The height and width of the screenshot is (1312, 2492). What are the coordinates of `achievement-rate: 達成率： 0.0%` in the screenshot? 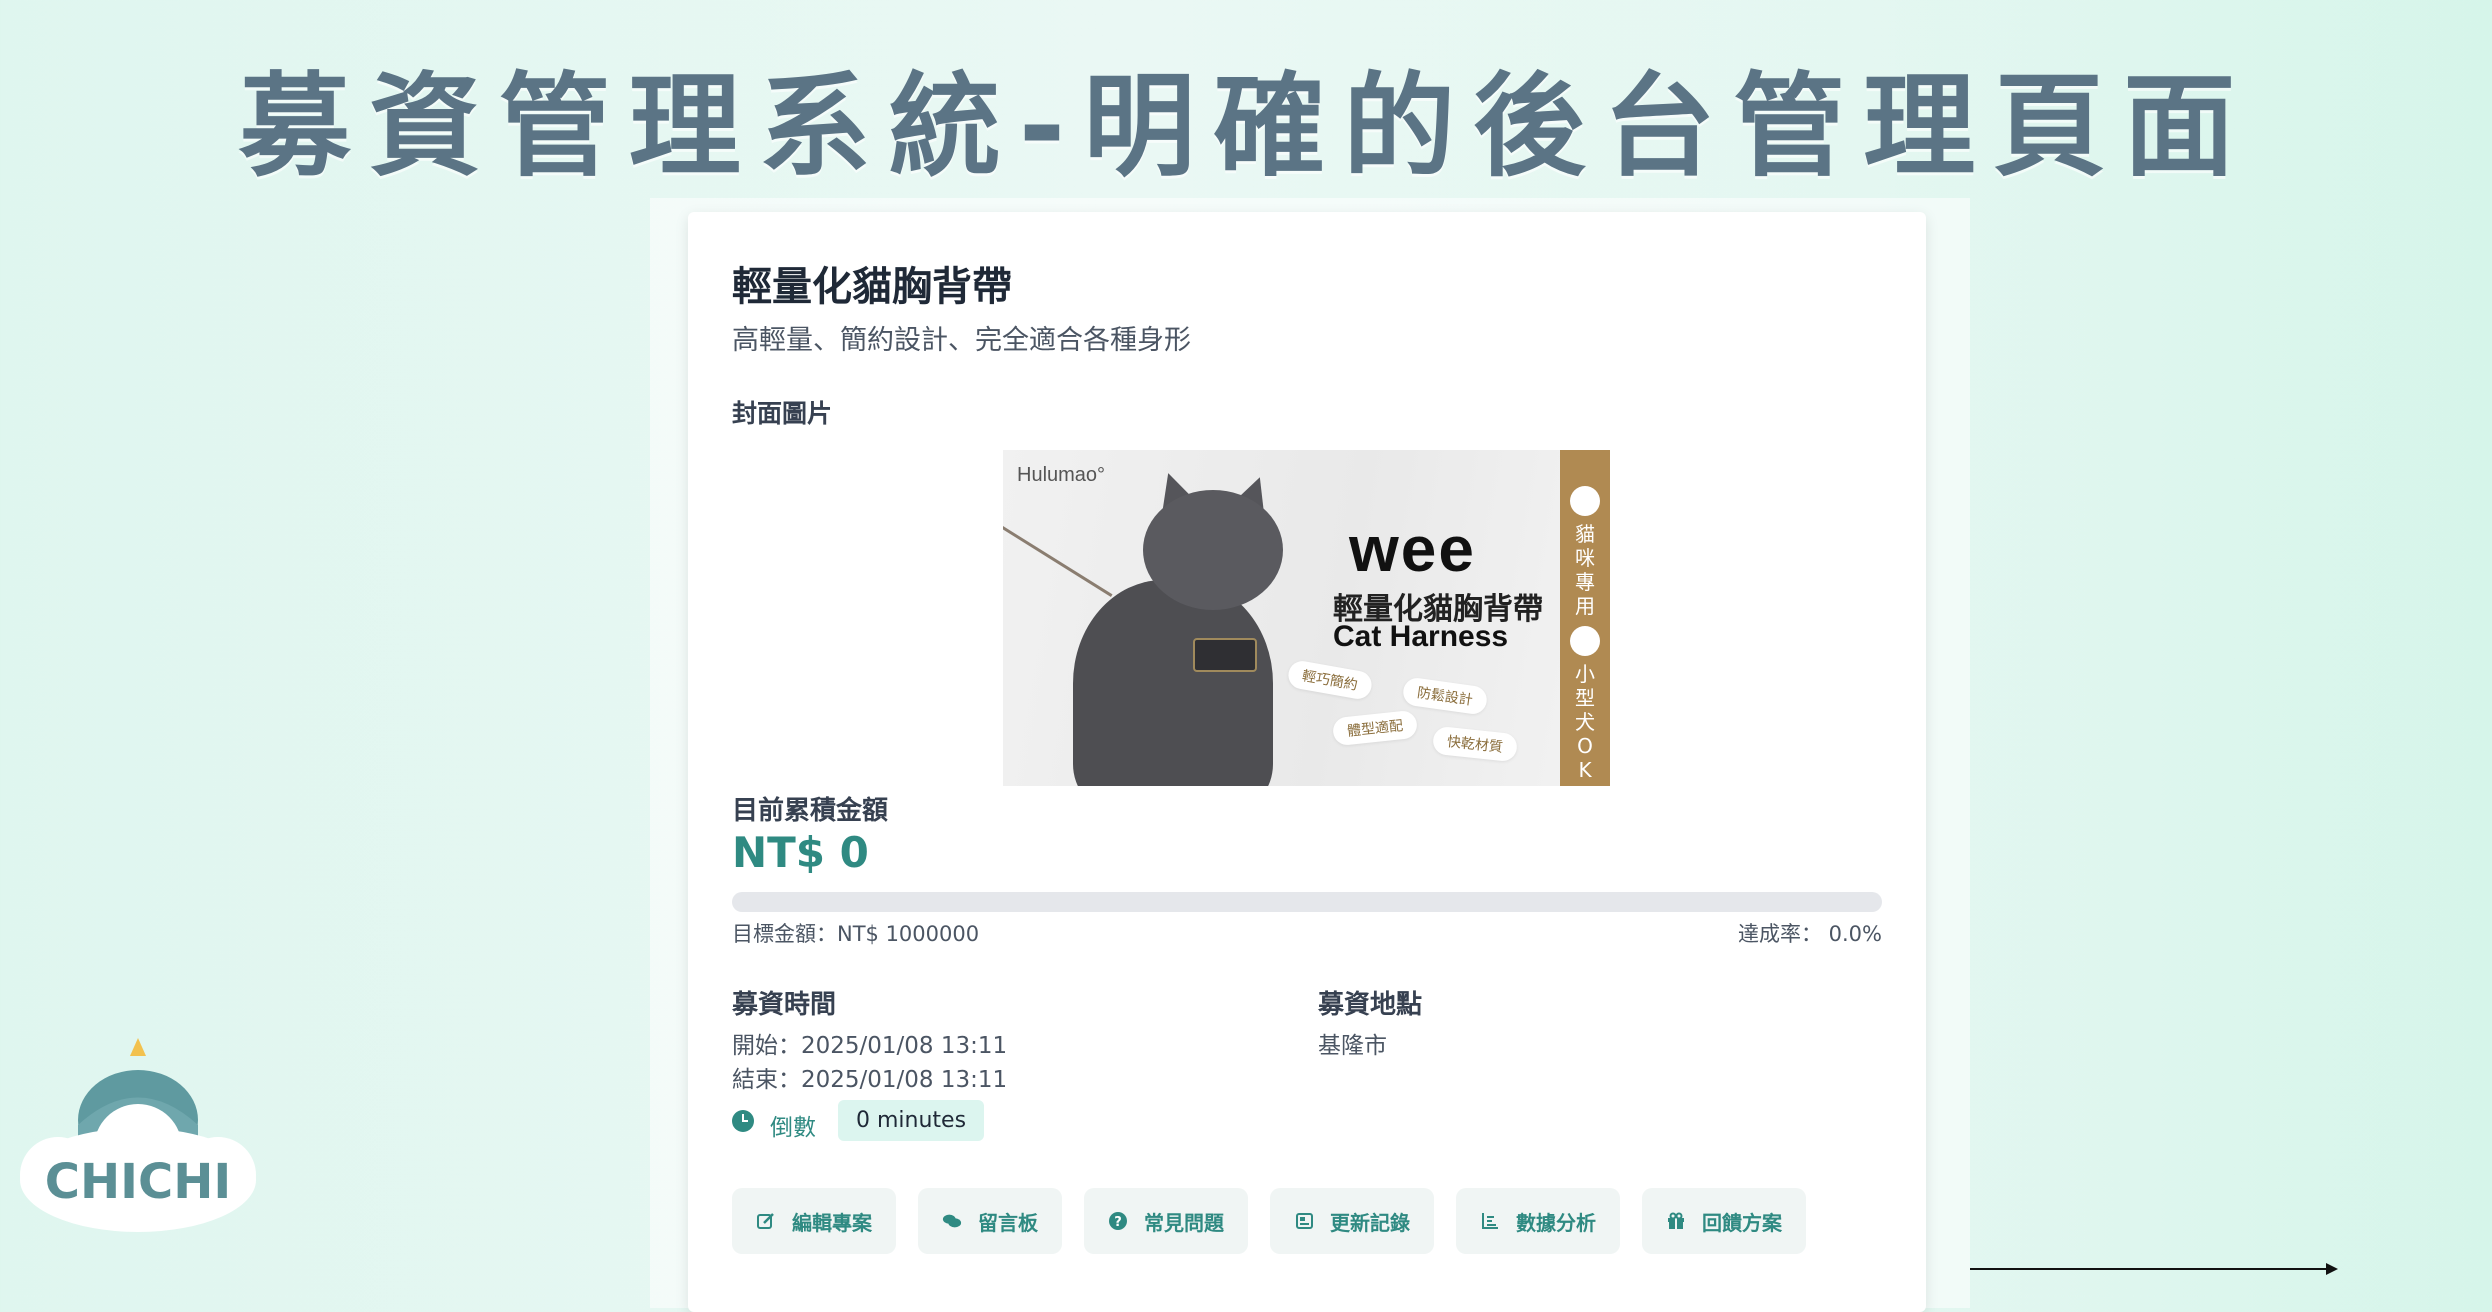 It's located at (1809, 934).